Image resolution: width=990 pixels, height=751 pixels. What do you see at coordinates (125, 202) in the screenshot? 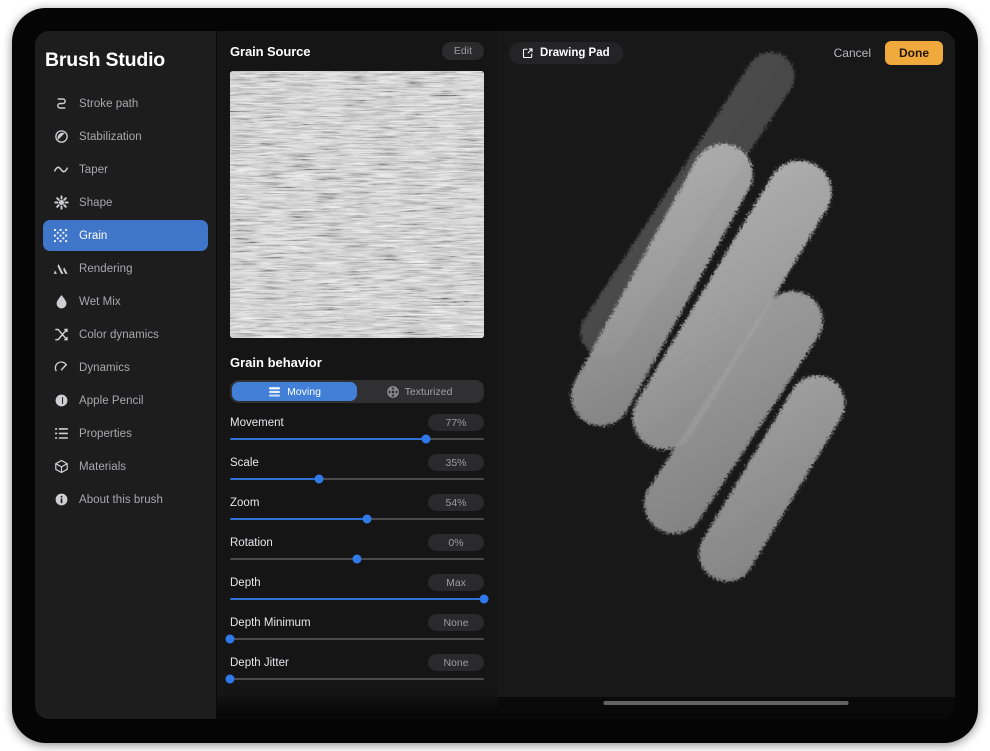
I see `sidebar-item-shape: Shape` at bounding box center [125, 202].